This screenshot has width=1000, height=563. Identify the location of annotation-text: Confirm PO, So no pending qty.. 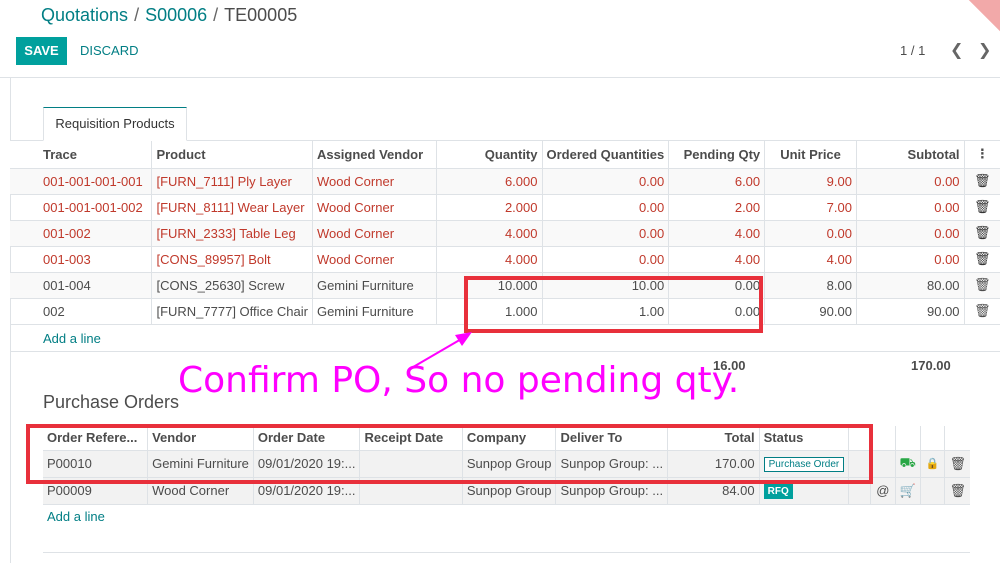
(459, 380).